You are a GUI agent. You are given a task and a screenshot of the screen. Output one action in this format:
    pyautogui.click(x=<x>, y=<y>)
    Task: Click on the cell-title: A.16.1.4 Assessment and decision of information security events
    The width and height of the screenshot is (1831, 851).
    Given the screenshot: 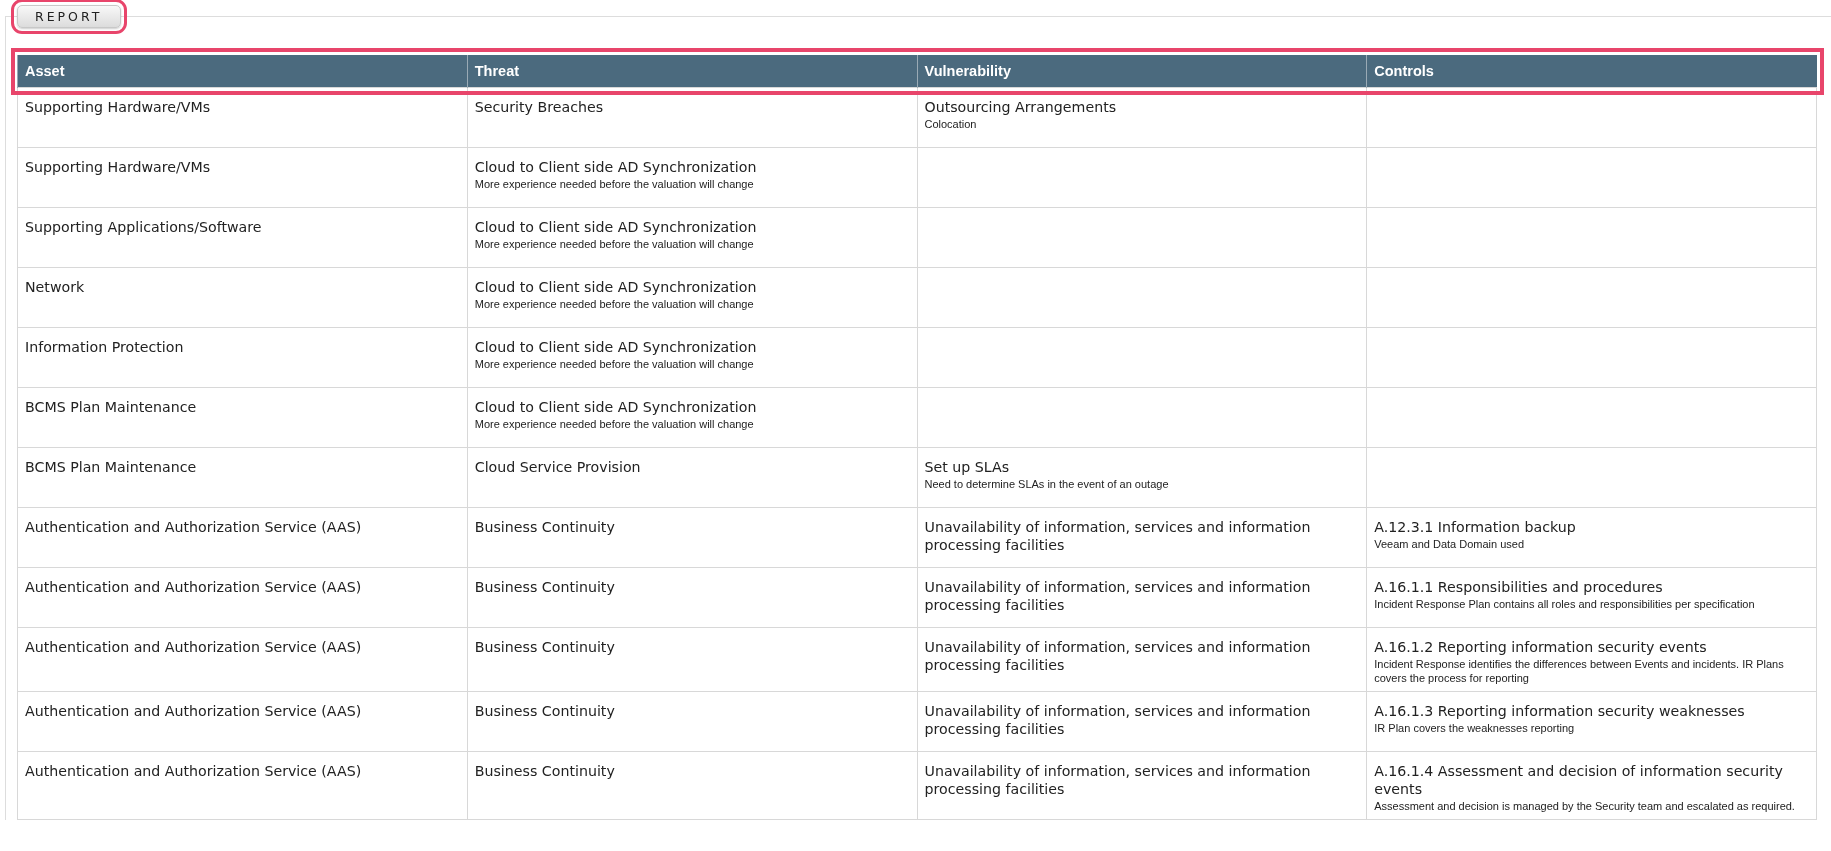 What is the action you would take?
    pyautogui.click(x=1579, y=780)
    